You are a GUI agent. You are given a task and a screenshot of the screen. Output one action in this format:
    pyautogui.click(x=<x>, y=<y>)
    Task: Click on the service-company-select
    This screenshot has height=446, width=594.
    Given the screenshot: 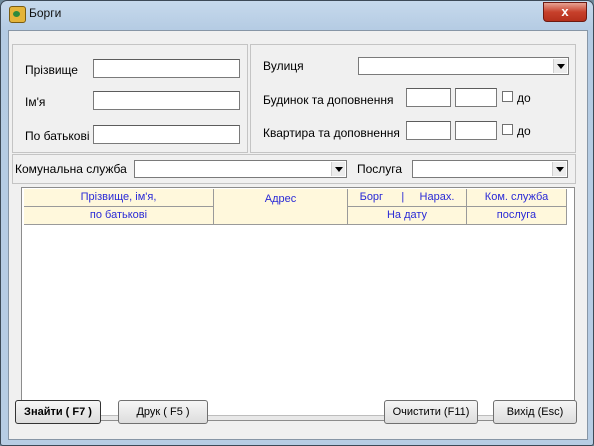 What is the action you would take?
    pyautogui.click(x=240, y=169)
    